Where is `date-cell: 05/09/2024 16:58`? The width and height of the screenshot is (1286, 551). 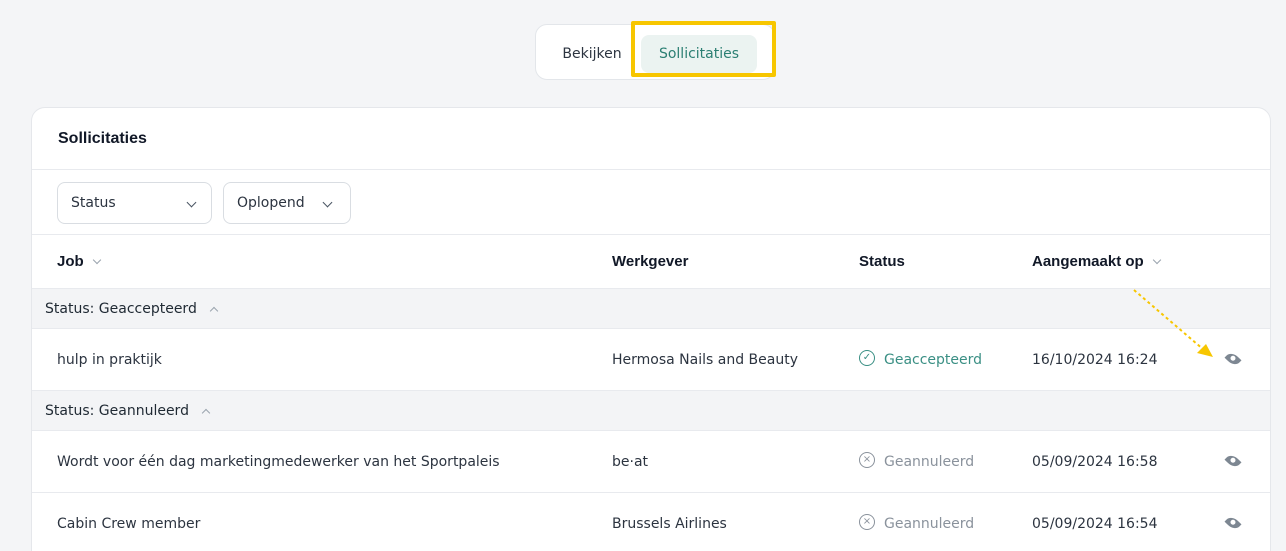
date-cell: 05/09/2024 16:58 is located at coordinates (1095, 462).